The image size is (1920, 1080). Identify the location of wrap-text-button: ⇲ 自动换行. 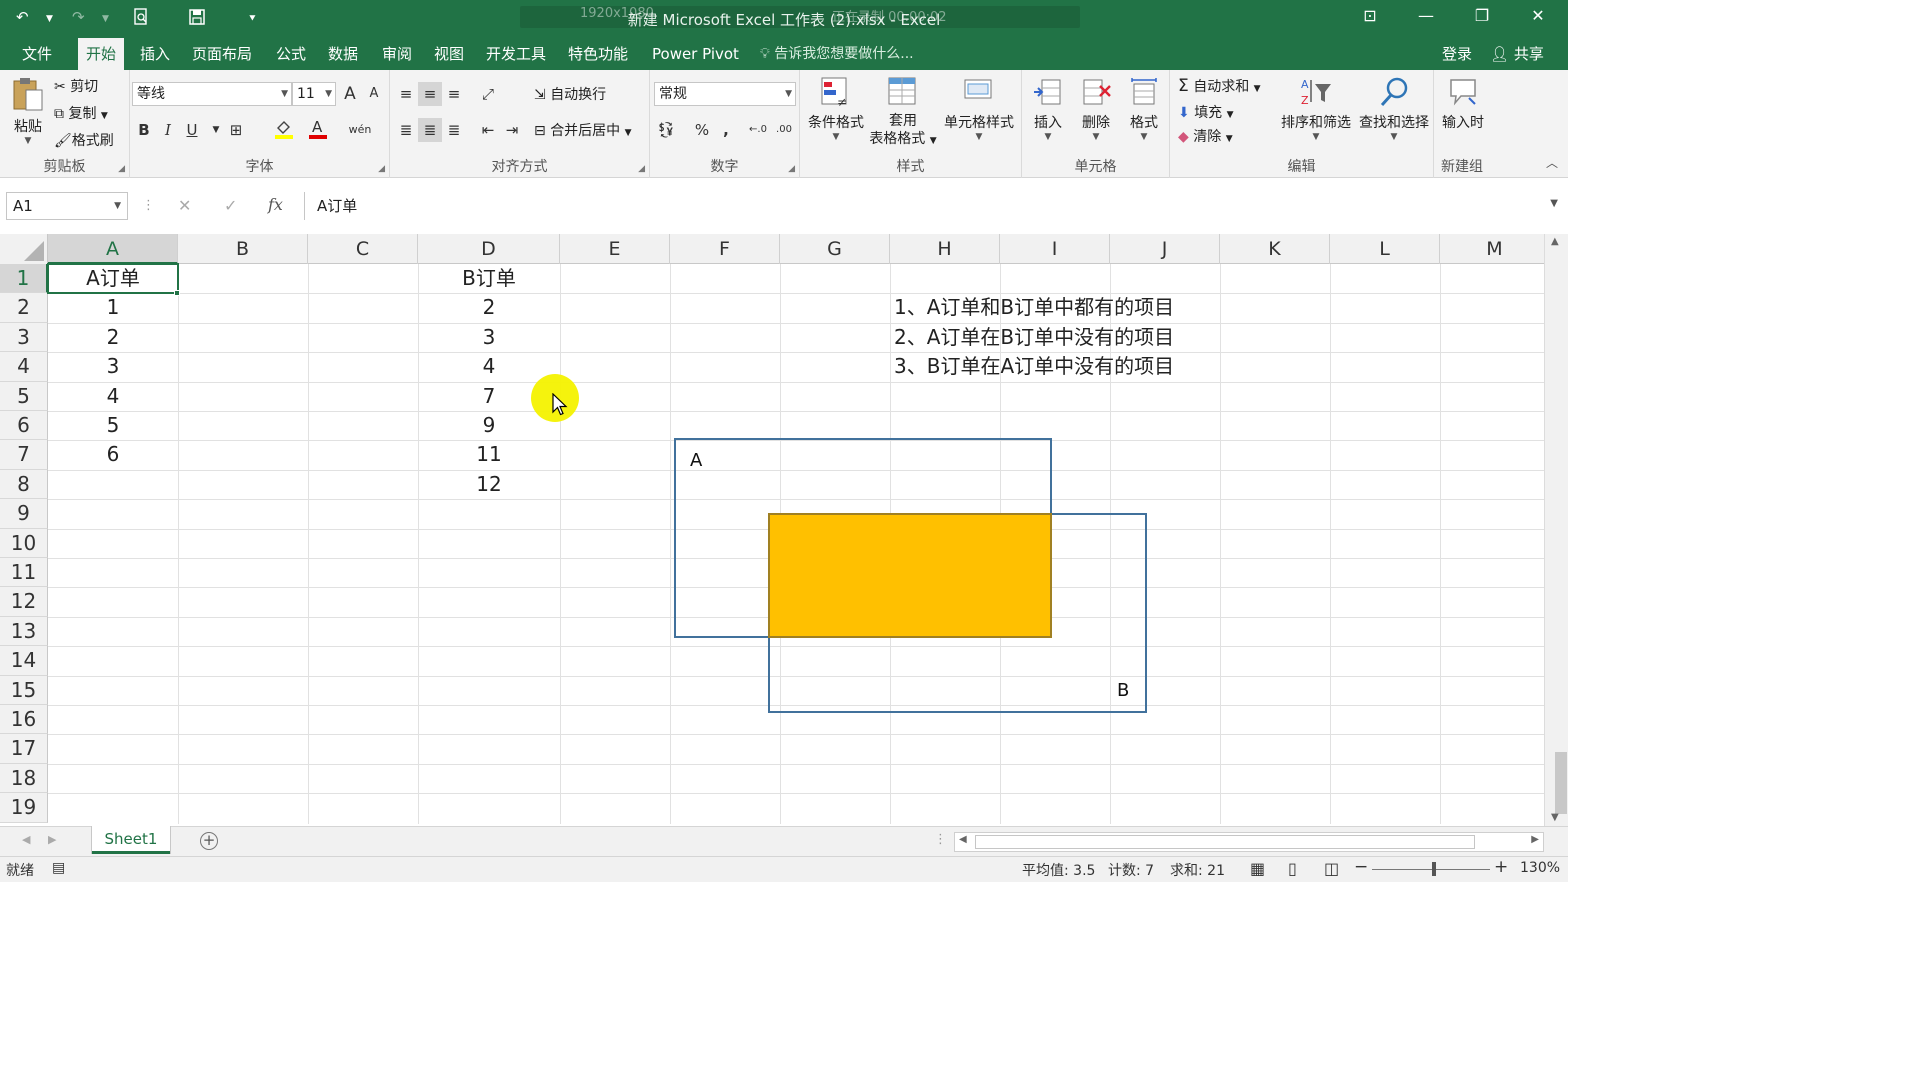
(570, 94).